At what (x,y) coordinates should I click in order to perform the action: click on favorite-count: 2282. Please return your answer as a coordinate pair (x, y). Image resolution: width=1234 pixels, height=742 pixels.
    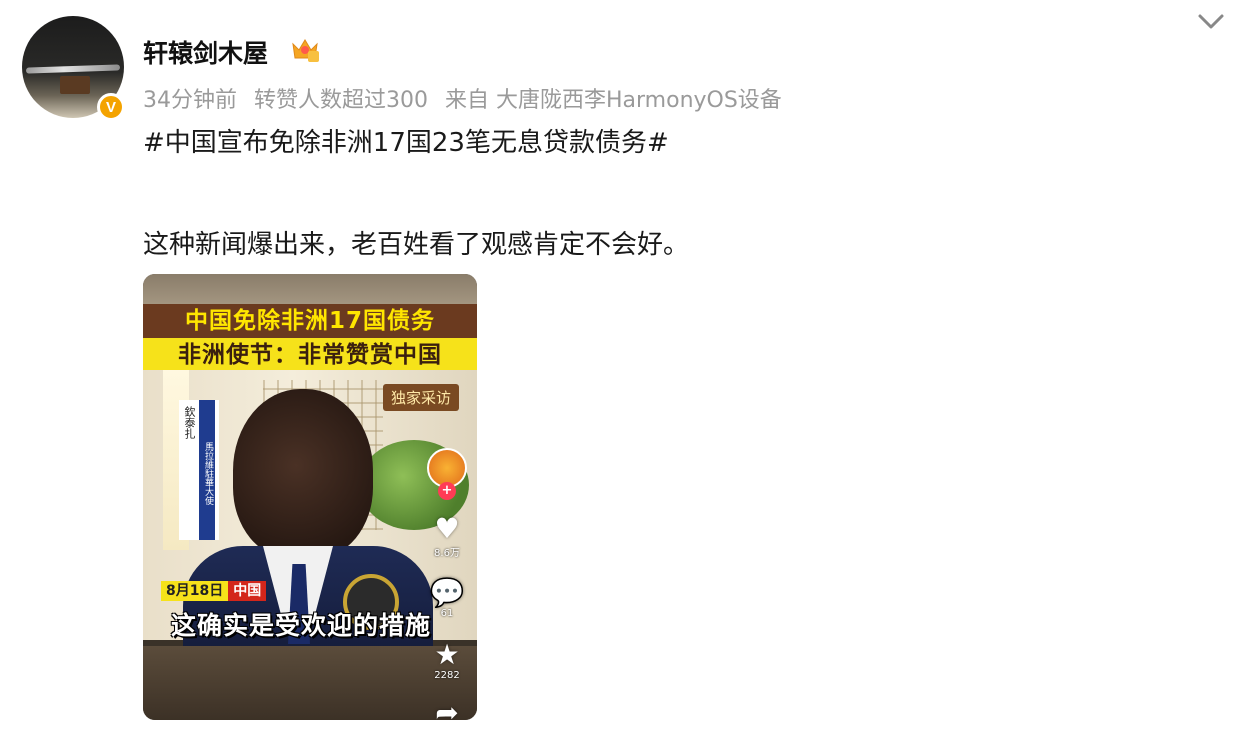
    Looking at the image, I should click on (447, 675).